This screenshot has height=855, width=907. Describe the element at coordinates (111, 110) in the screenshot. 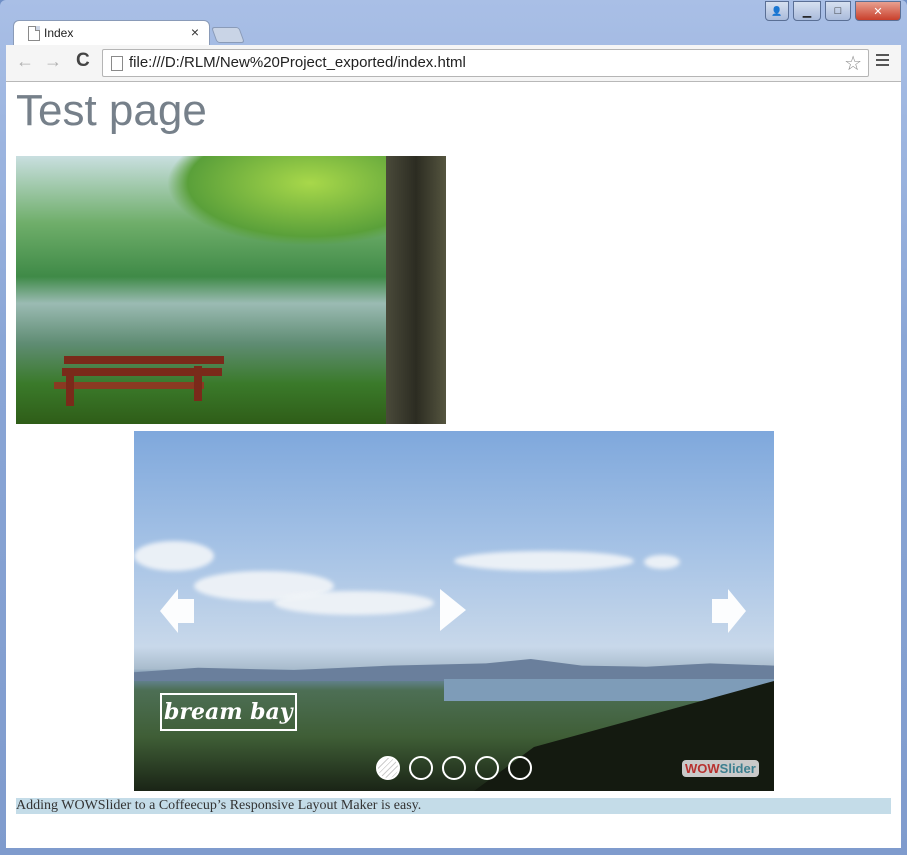

I see `page-title: Test page` at that location.